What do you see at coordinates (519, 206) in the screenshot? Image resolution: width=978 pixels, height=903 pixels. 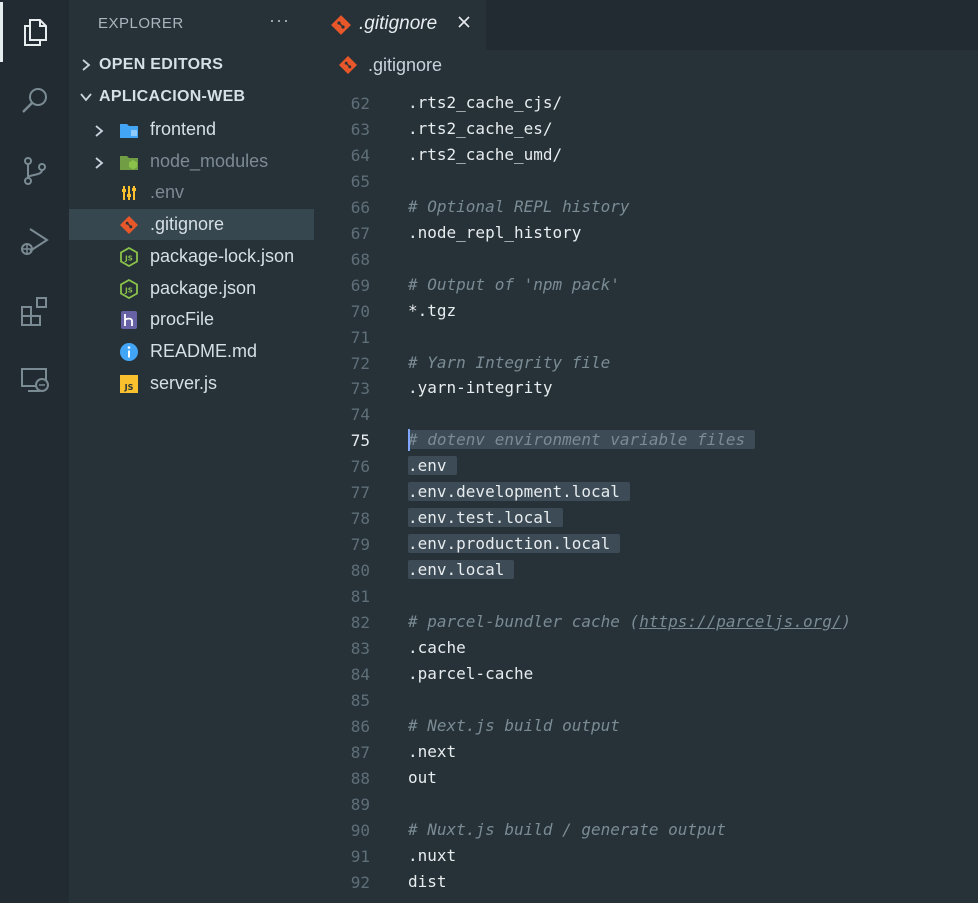 I see `code-comment: # Optional REPL history` at bounding box center [519, 206].